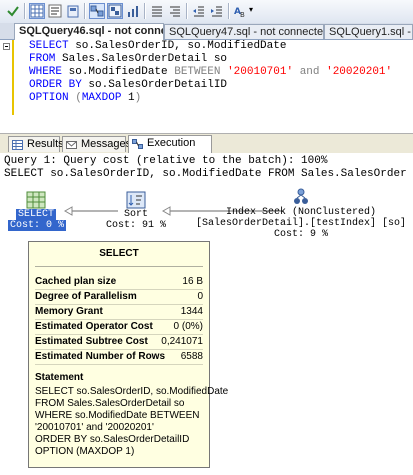 The image size is (413, 475). Describe the element at coordinates (300, 234) in the screenshot. I see `node-cost: Cost: 9 %` at that location.